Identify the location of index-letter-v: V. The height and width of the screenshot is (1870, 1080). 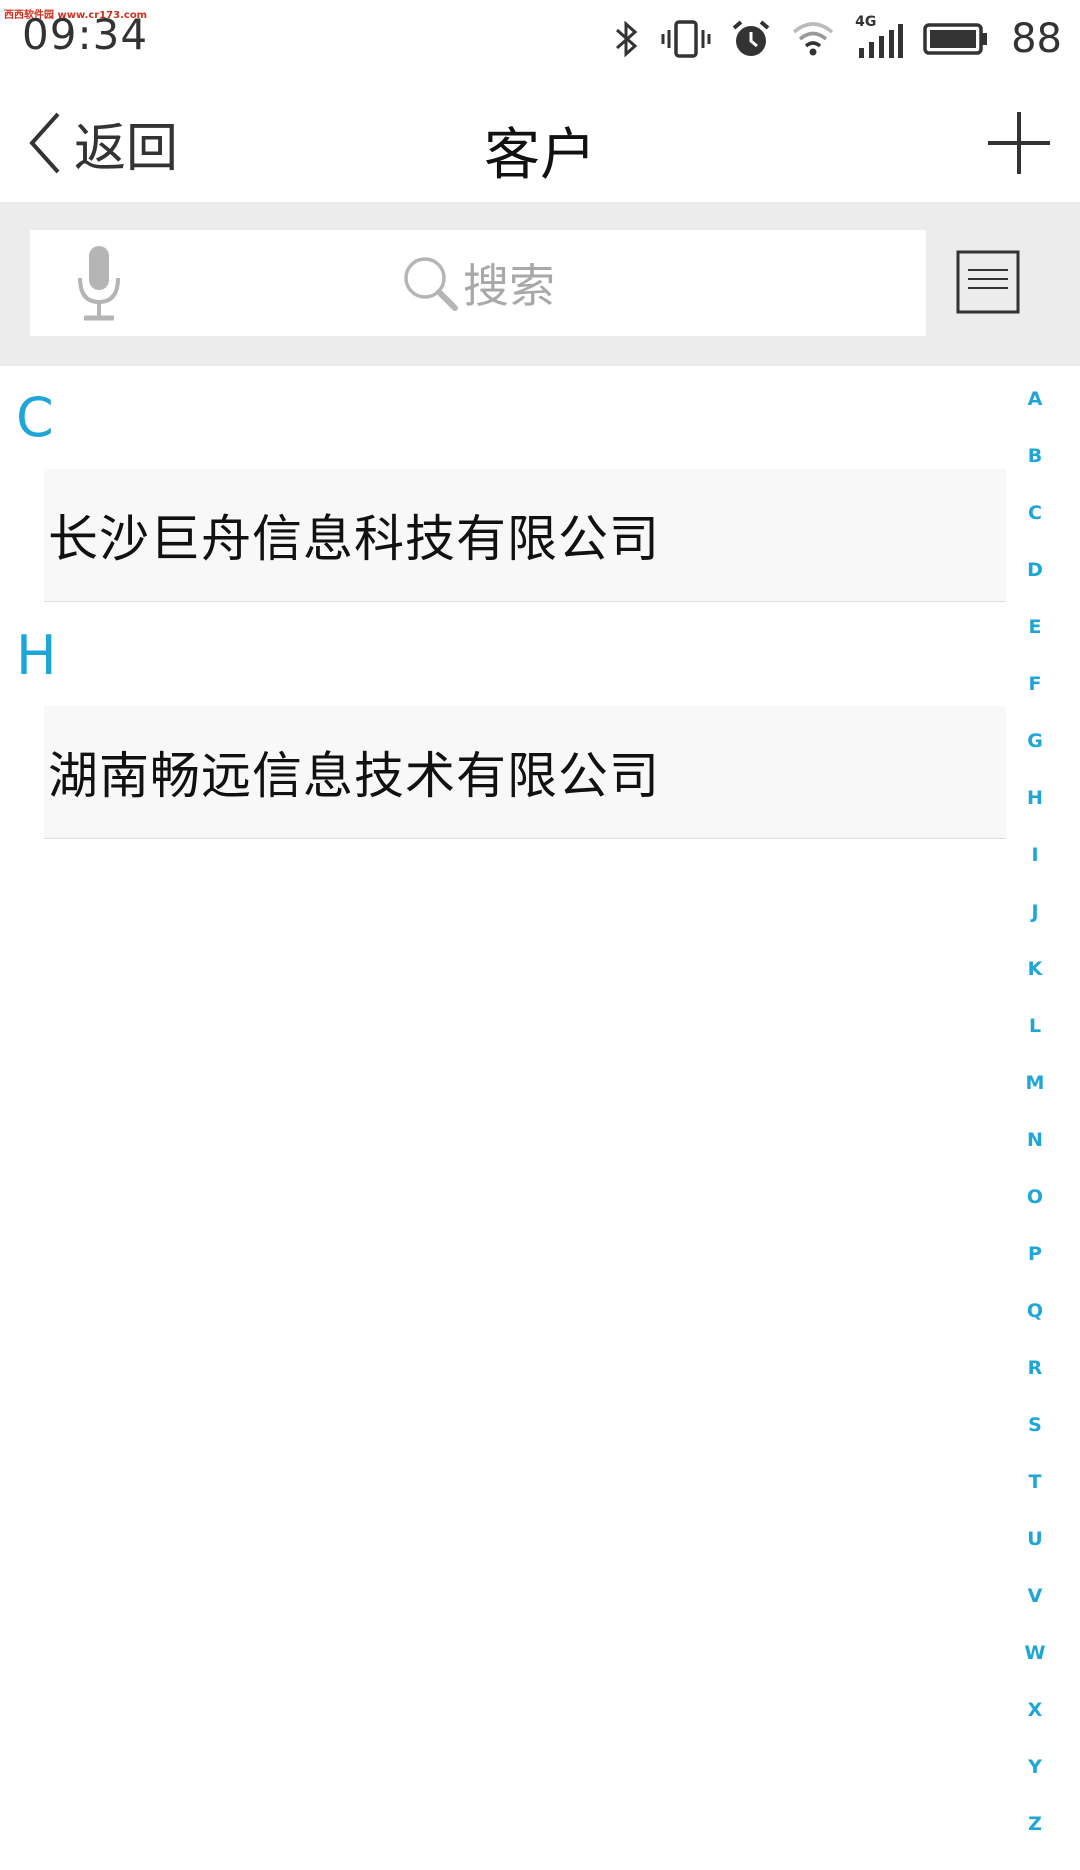
(1035, 1613).